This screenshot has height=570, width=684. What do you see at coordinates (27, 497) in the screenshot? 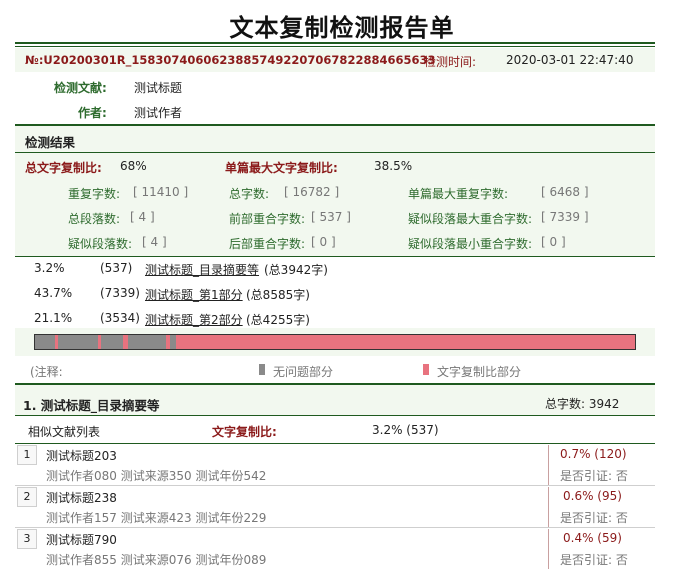
I see `item-number: 2` at bounding box center [27, 497].